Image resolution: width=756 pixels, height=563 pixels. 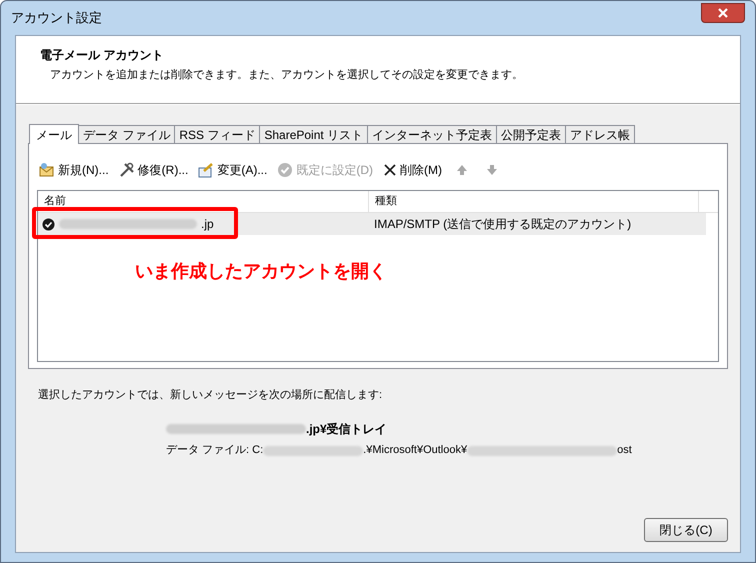 I want to click on account-name: .jp, so click(x=207, y=224).